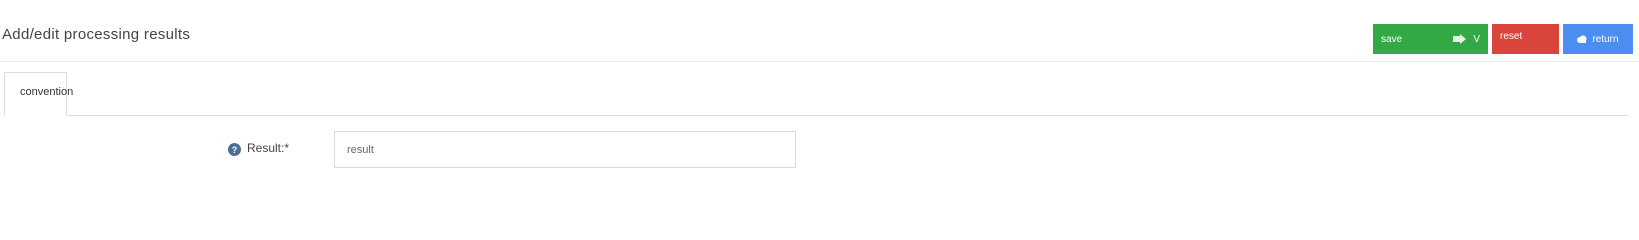  What do you see at coordinates (1460, 39) in the screenshot?
I see `export-icon` at bounding box center [1460, 39].